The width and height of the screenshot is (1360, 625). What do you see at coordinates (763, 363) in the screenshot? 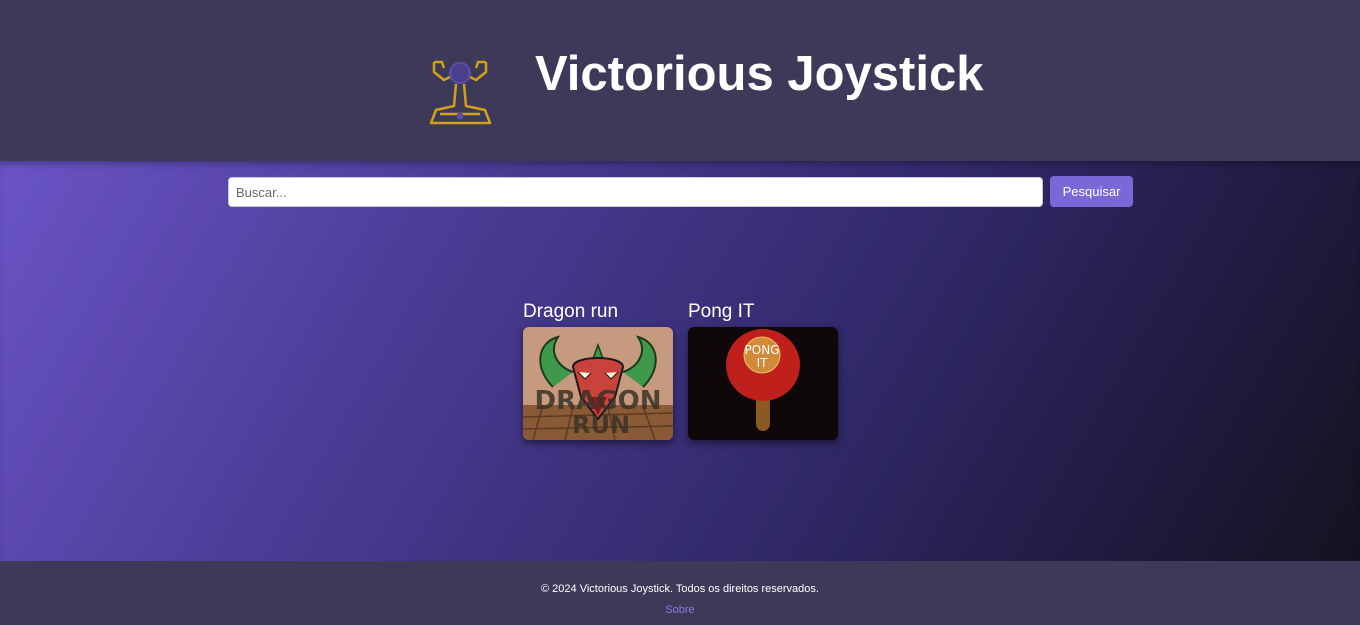
I see `svg-text: IT` at bounding box center [763, 363].